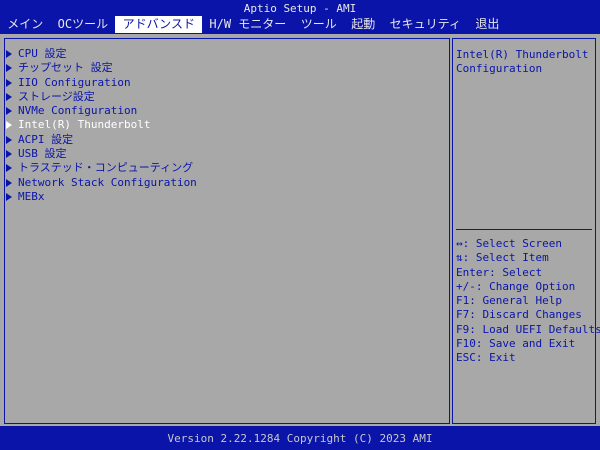  What do you see at coordinates (82, 24) in the screenshot?
I see `menu-tab-1: OCツール` at bounding box center [82, 24].